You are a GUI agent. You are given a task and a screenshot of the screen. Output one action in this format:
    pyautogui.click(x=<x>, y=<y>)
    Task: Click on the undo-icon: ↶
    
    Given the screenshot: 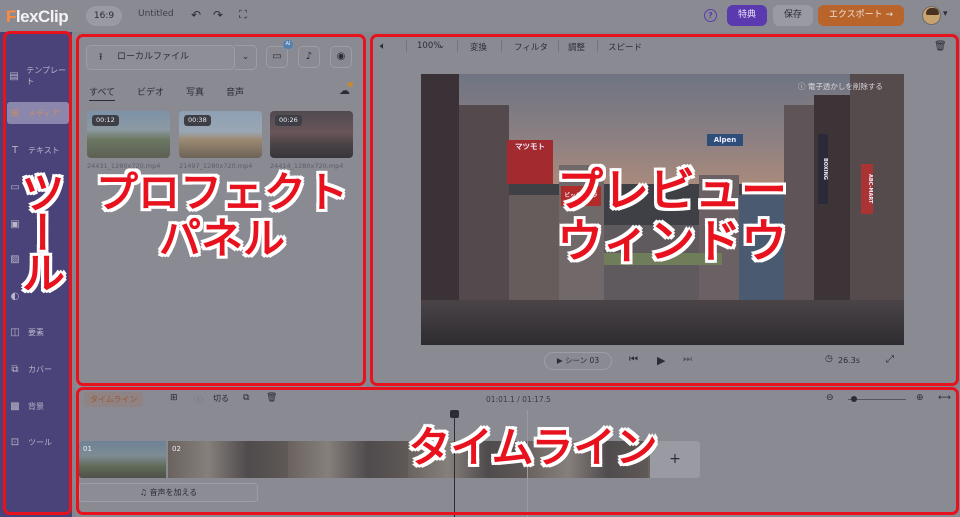 What is the action you would take?
    pyautogui.click(x=196, y=15)
    